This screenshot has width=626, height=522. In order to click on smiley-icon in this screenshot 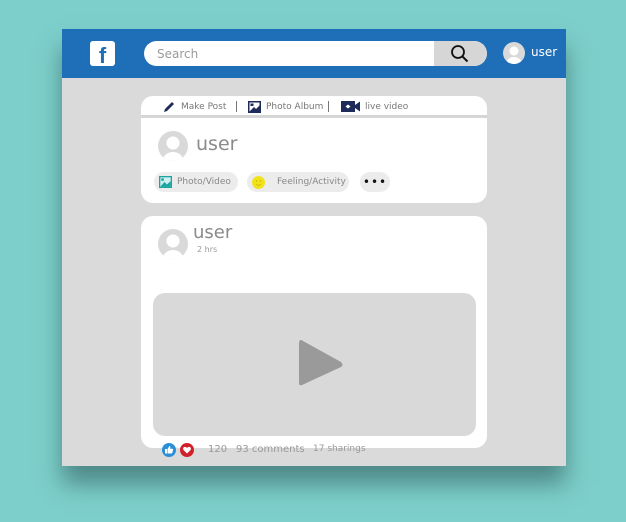, I will do `click(258, 182)`.